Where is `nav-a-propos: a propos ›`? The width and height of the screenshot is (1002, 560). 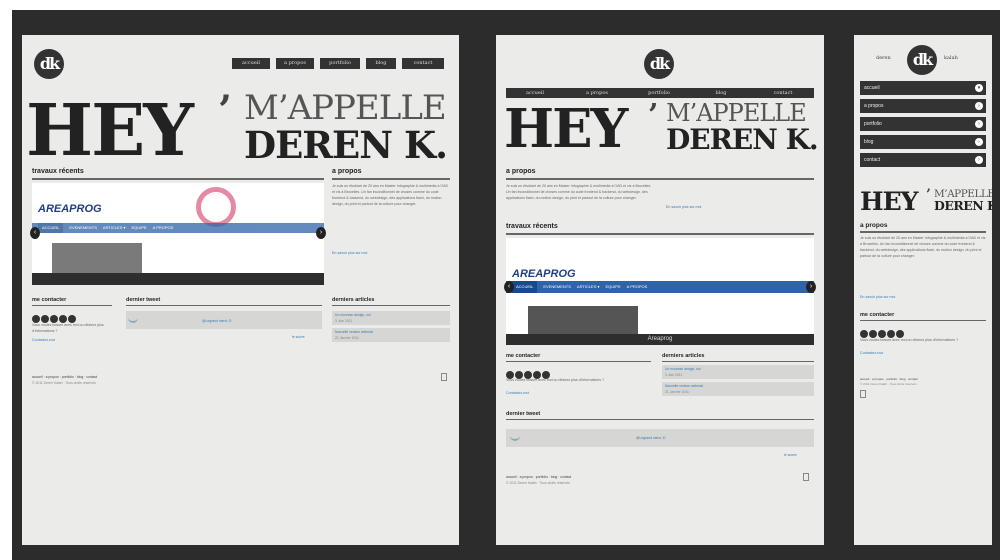 nav-a-propos: a propos › is located at coordinates (923, 106).